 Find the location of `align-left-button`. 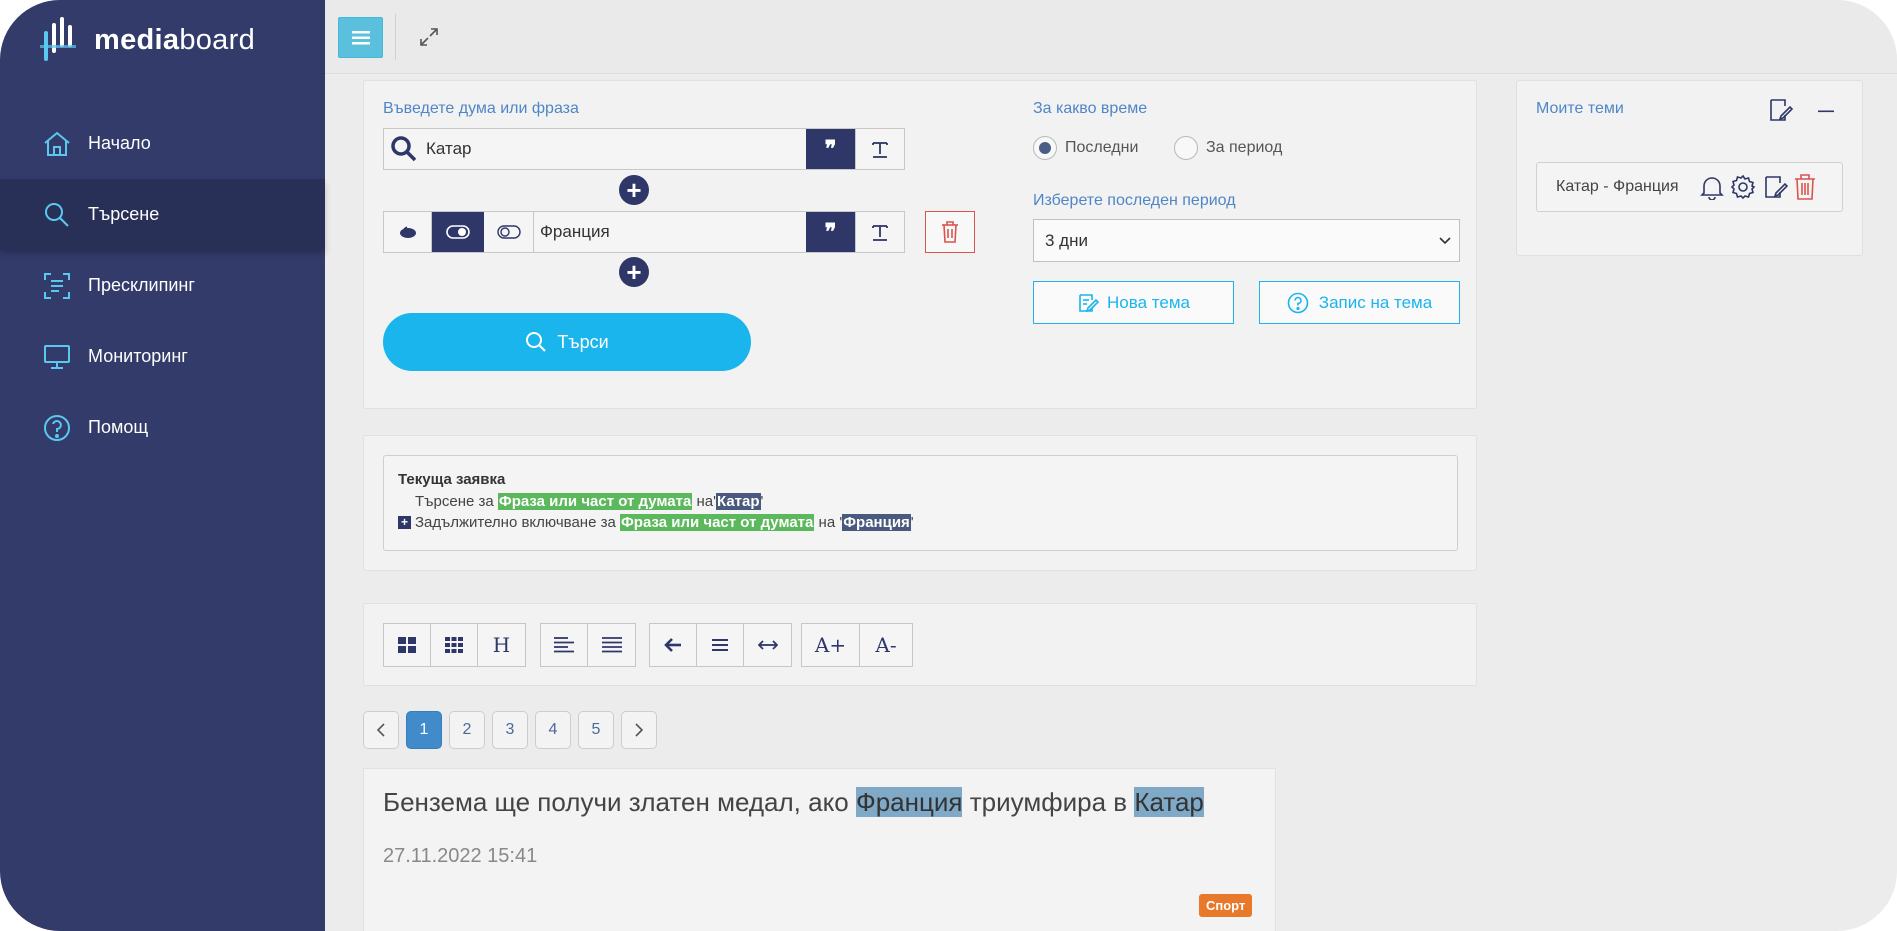

align-left-button is located at coordinates (564, 645).